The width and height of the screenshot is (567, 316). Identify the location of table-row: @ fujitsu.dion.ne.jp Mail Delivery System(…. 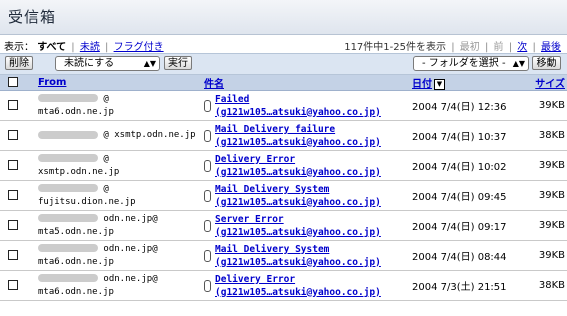
(283, 195).